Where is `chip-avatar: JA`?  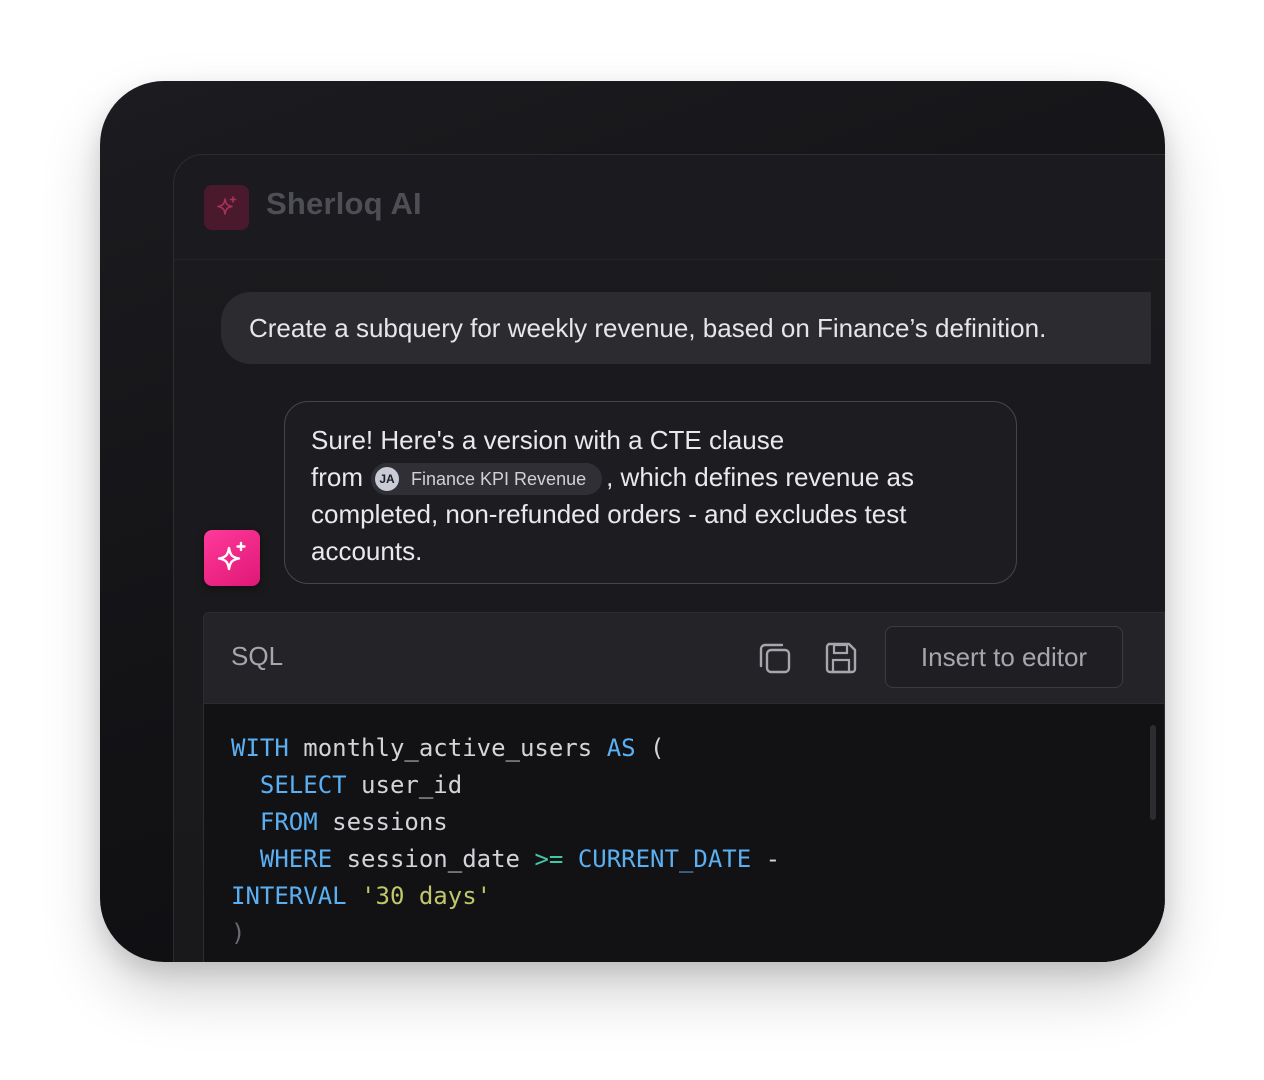
chip-avatar: JA is located at coordinates (387, 479).